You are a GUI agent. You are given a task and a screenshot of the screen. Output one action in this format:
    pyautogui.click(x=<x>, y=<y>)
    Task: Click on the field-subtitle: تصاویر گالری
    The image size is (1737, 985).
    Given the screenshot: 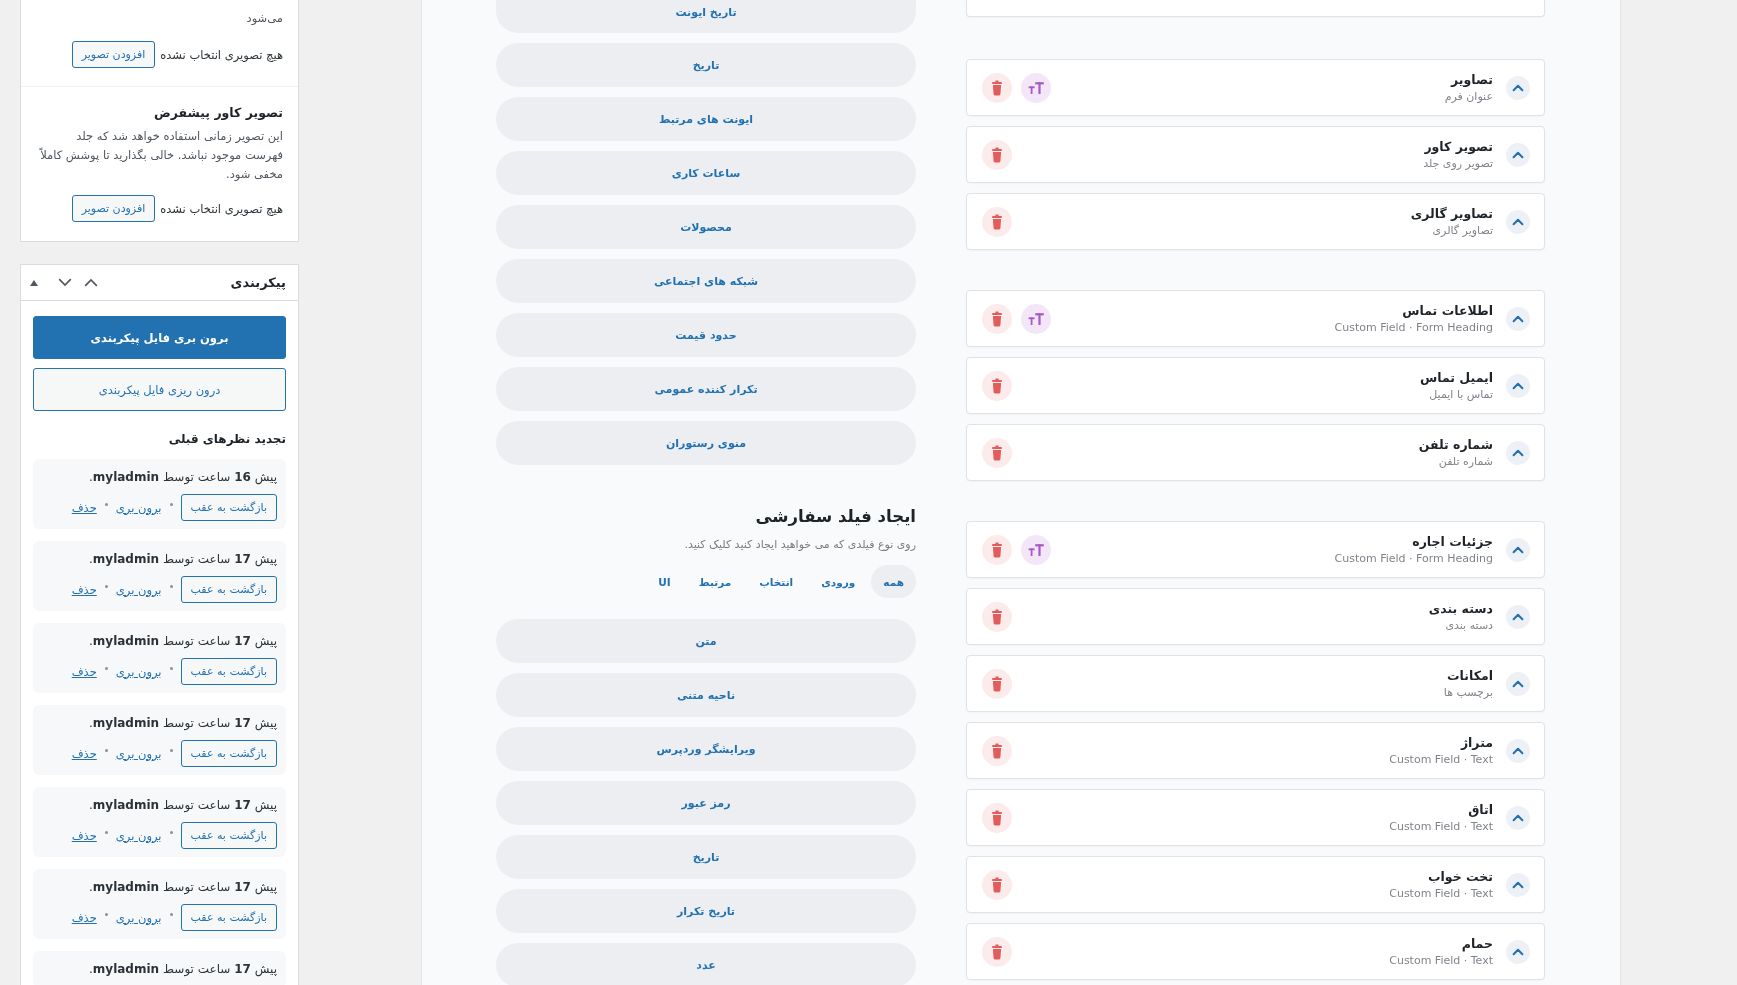 What is the action you would take?
    pyautogui.click(x=1462, y=230)
    